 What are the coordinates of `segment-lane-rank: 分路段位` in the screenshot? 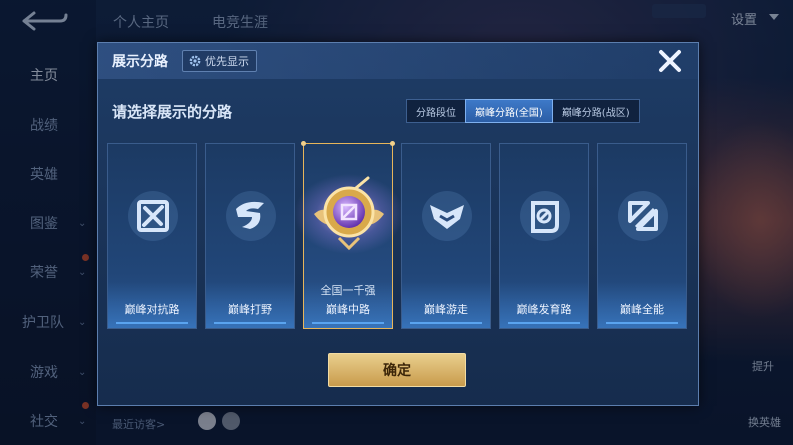 It's located at (436, 111).